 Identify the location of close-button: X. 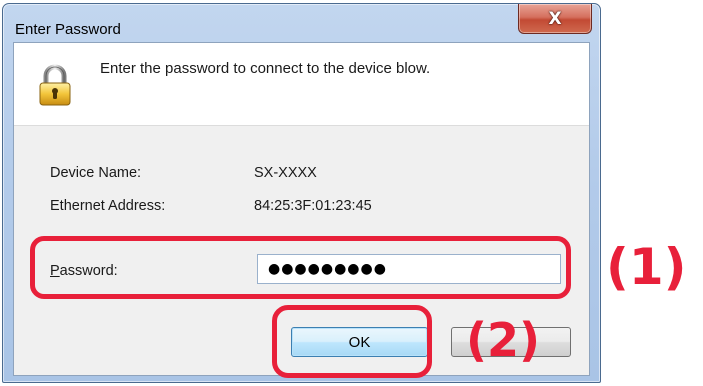
(555, 19).